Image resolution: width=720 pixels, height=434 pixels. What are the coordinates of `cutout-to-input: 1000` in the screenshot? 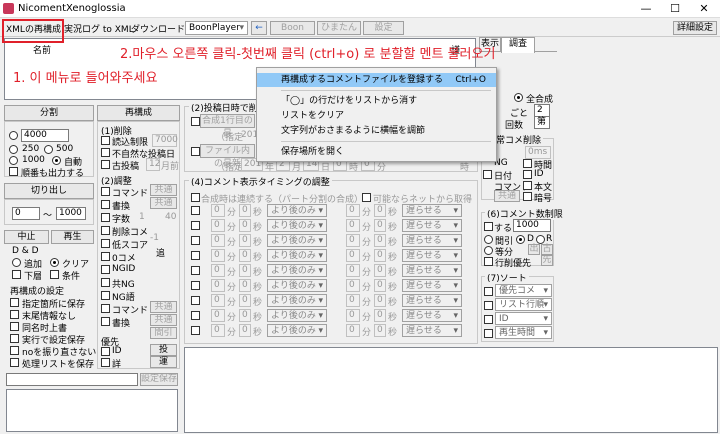 It's located at (71, 213).